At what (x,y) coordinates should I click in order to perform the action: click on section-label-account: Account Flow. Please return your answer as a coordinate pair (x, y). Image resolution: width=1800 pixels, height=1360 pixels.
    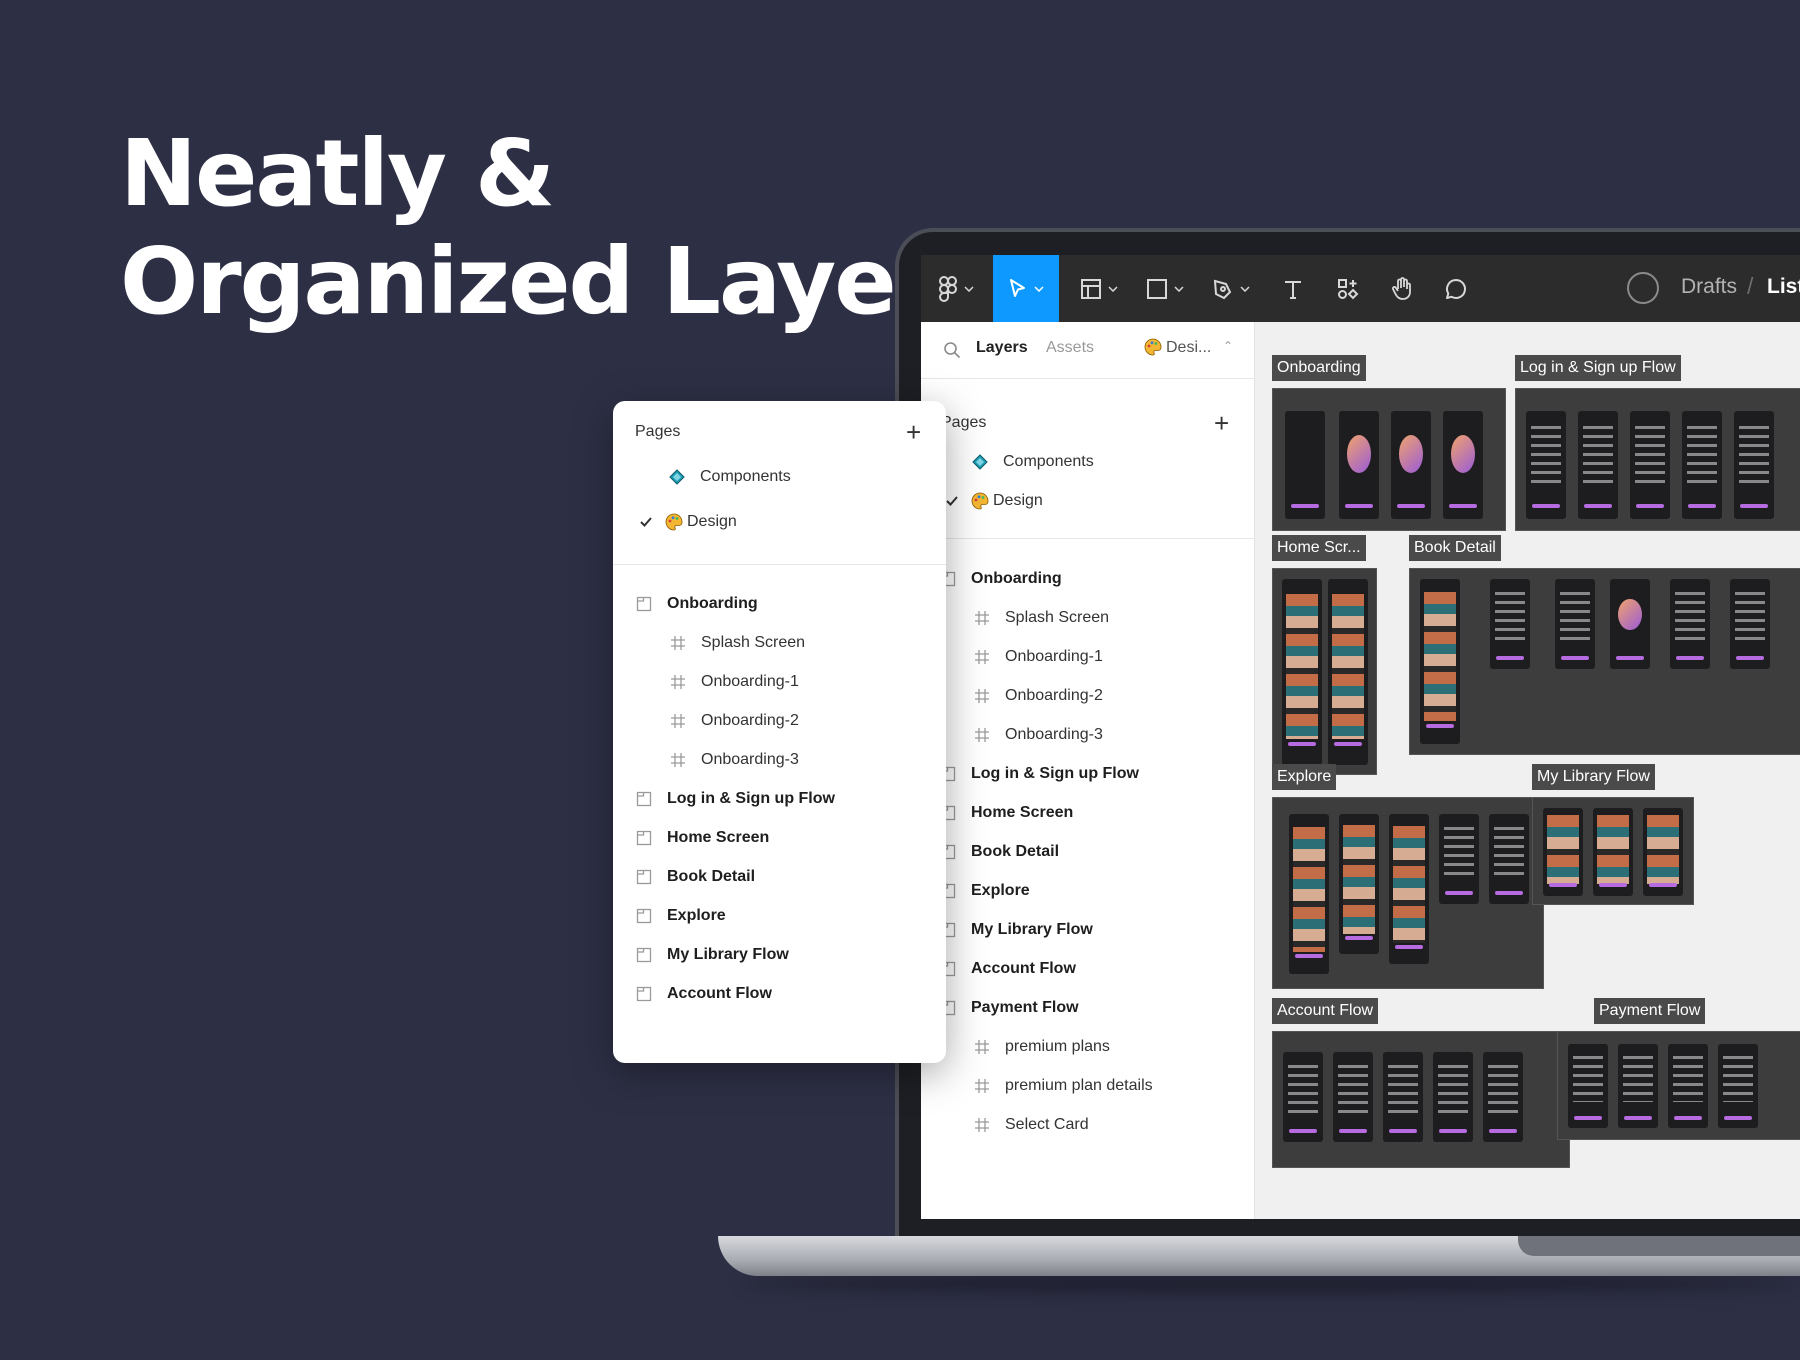
    Looking at the image, I should click on (1325, 1011).